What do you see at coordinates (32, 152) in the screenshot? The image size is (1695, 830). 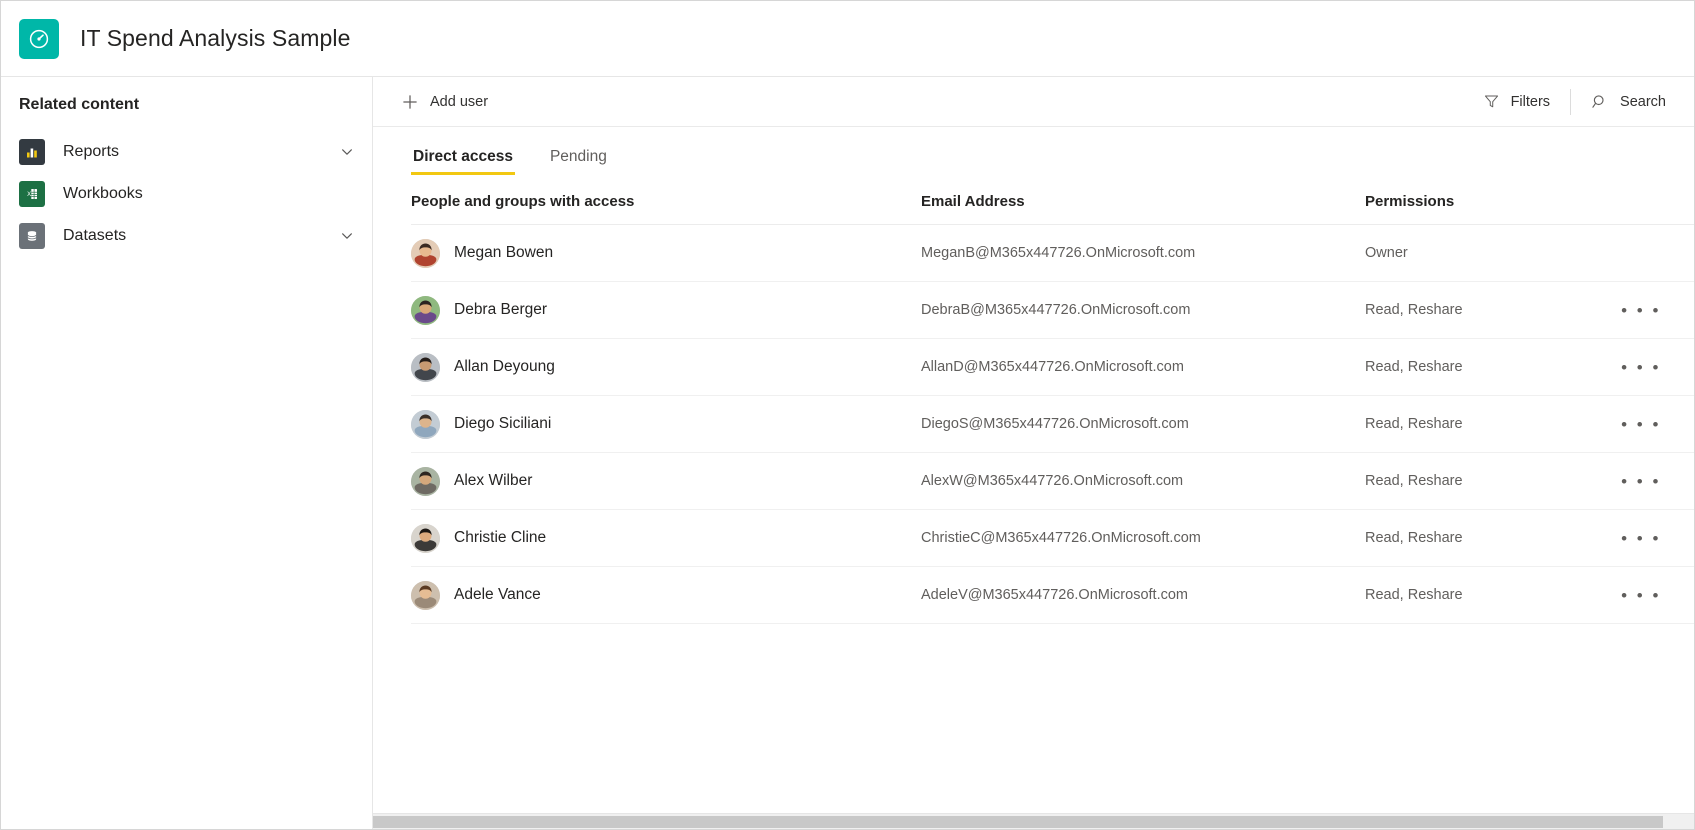 I see `bar-chart-icon` at bounding box center [32, 152].